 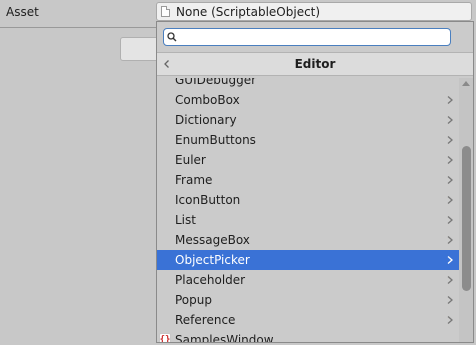 I want to click on asset-label: Asset, so click(x=22, y=12).